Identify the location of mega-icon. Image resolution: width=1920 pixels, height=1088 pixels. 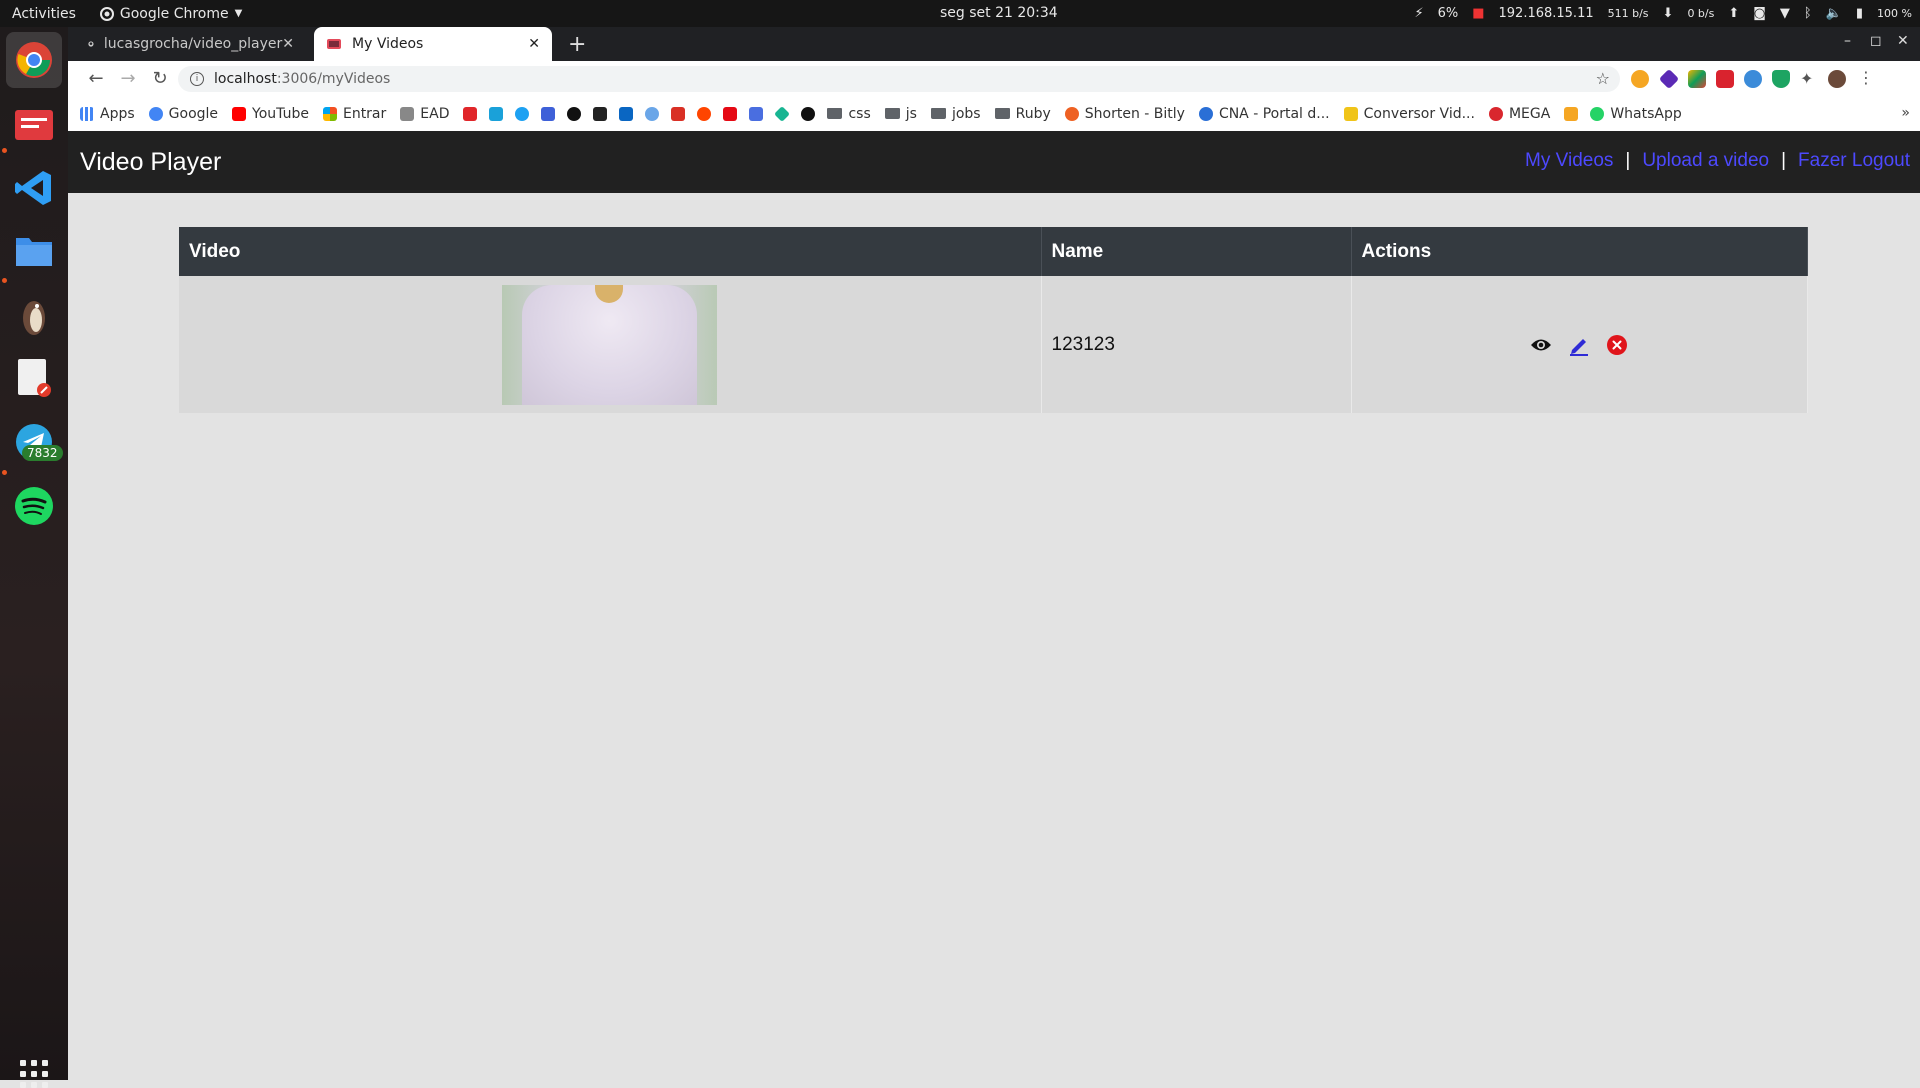
(1495, 113).